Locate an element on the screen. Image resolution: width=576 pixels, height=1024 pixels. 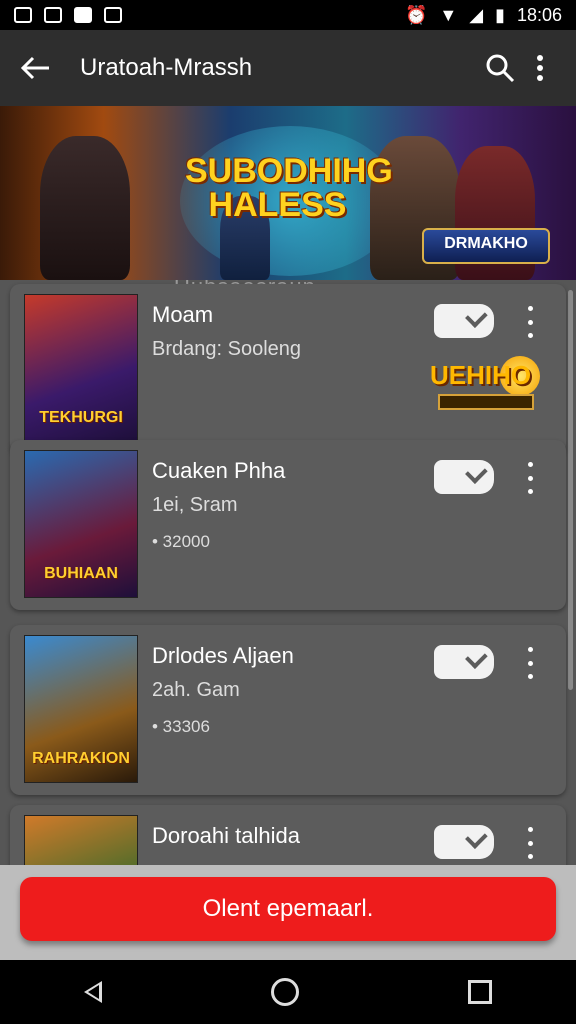
page-title: Uratoah-Mrassh is located at coordinates (166, 67).